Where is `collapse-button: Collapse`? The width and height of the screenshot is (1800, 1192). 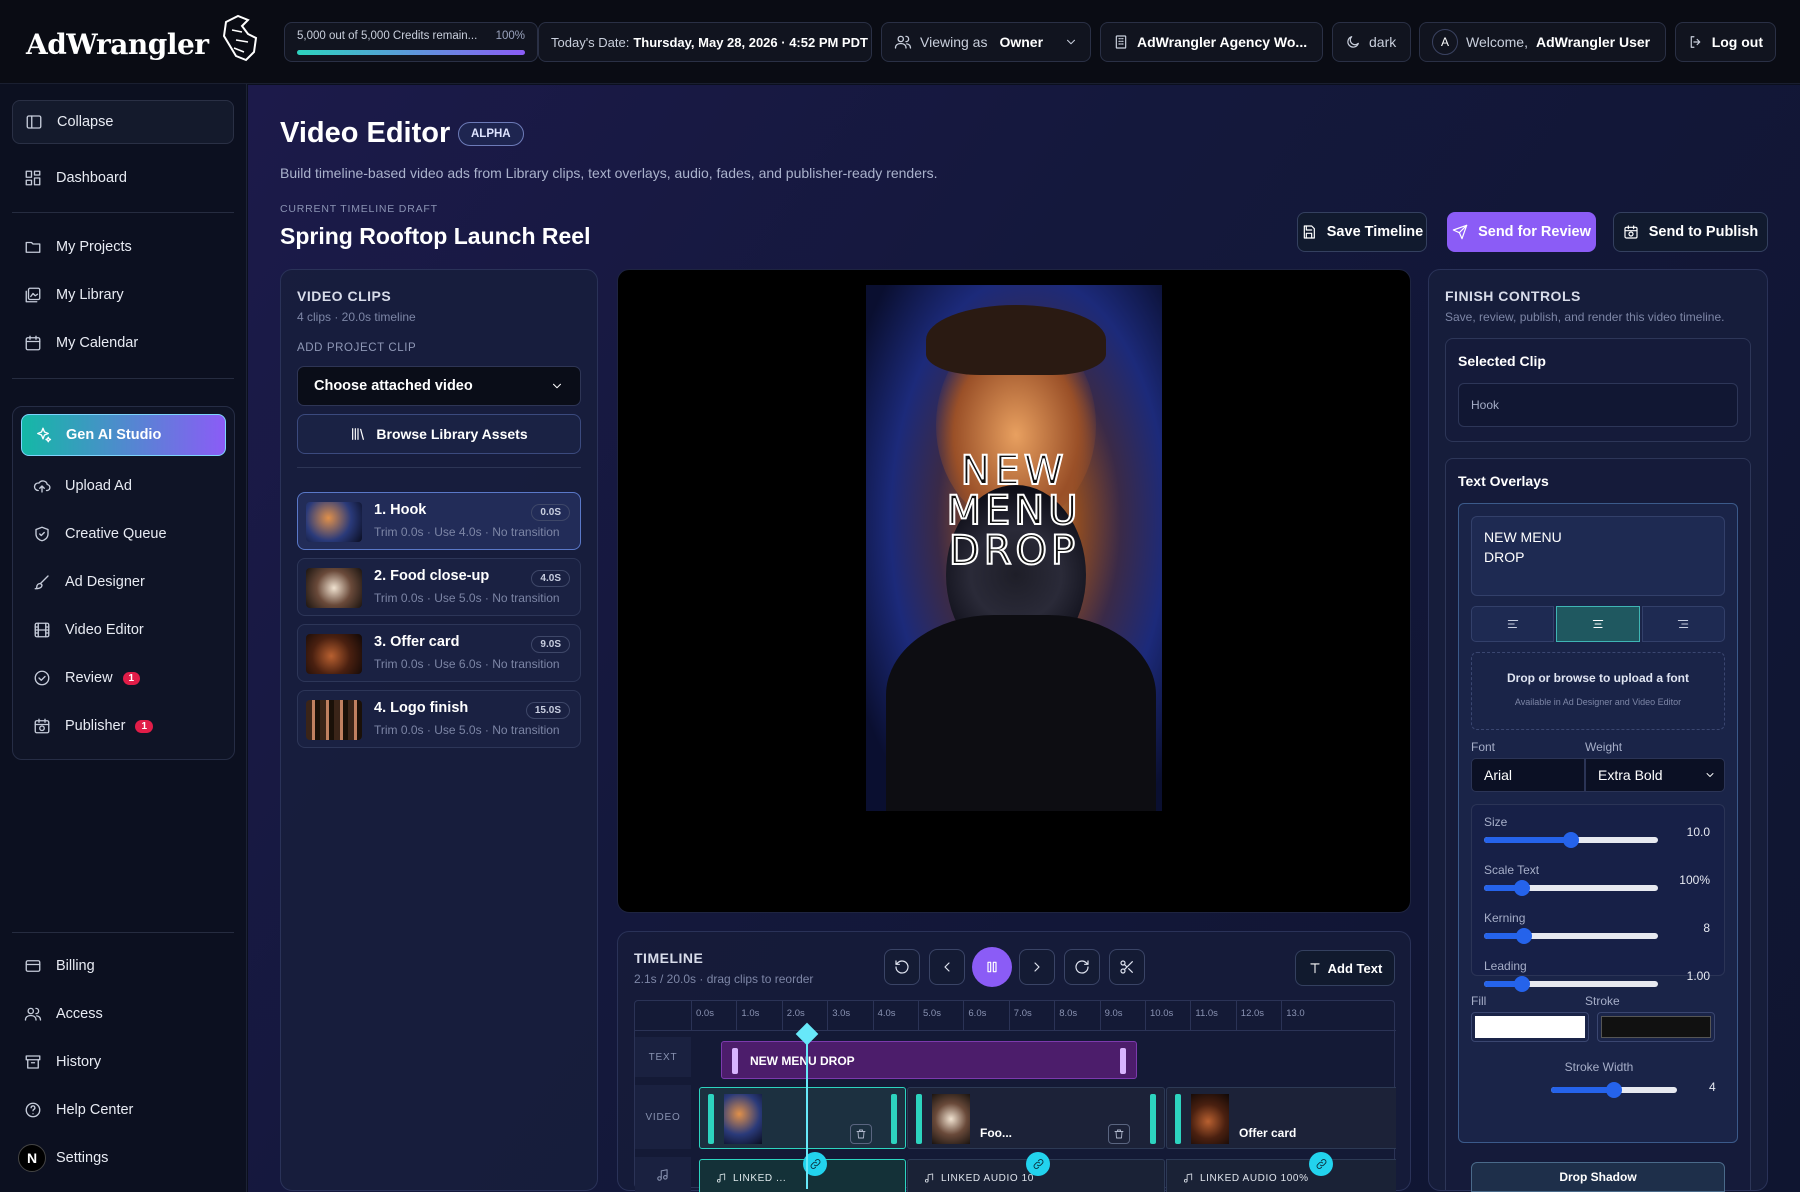
collapse-button: Collapse is located at coordinates (123, 122).